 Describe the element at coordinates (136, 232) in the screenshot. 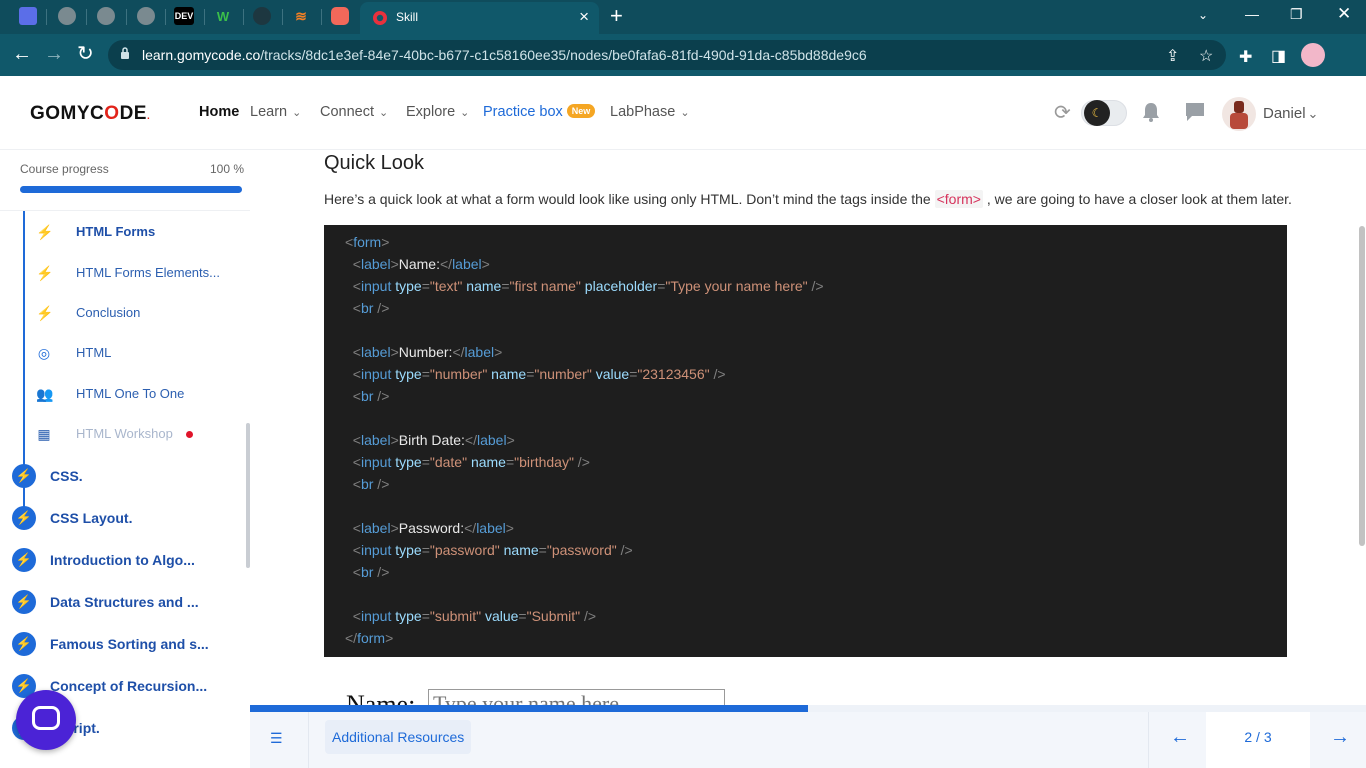

I see `sidebar-item-html-forms: ⚡ HTML Forms` at that location.